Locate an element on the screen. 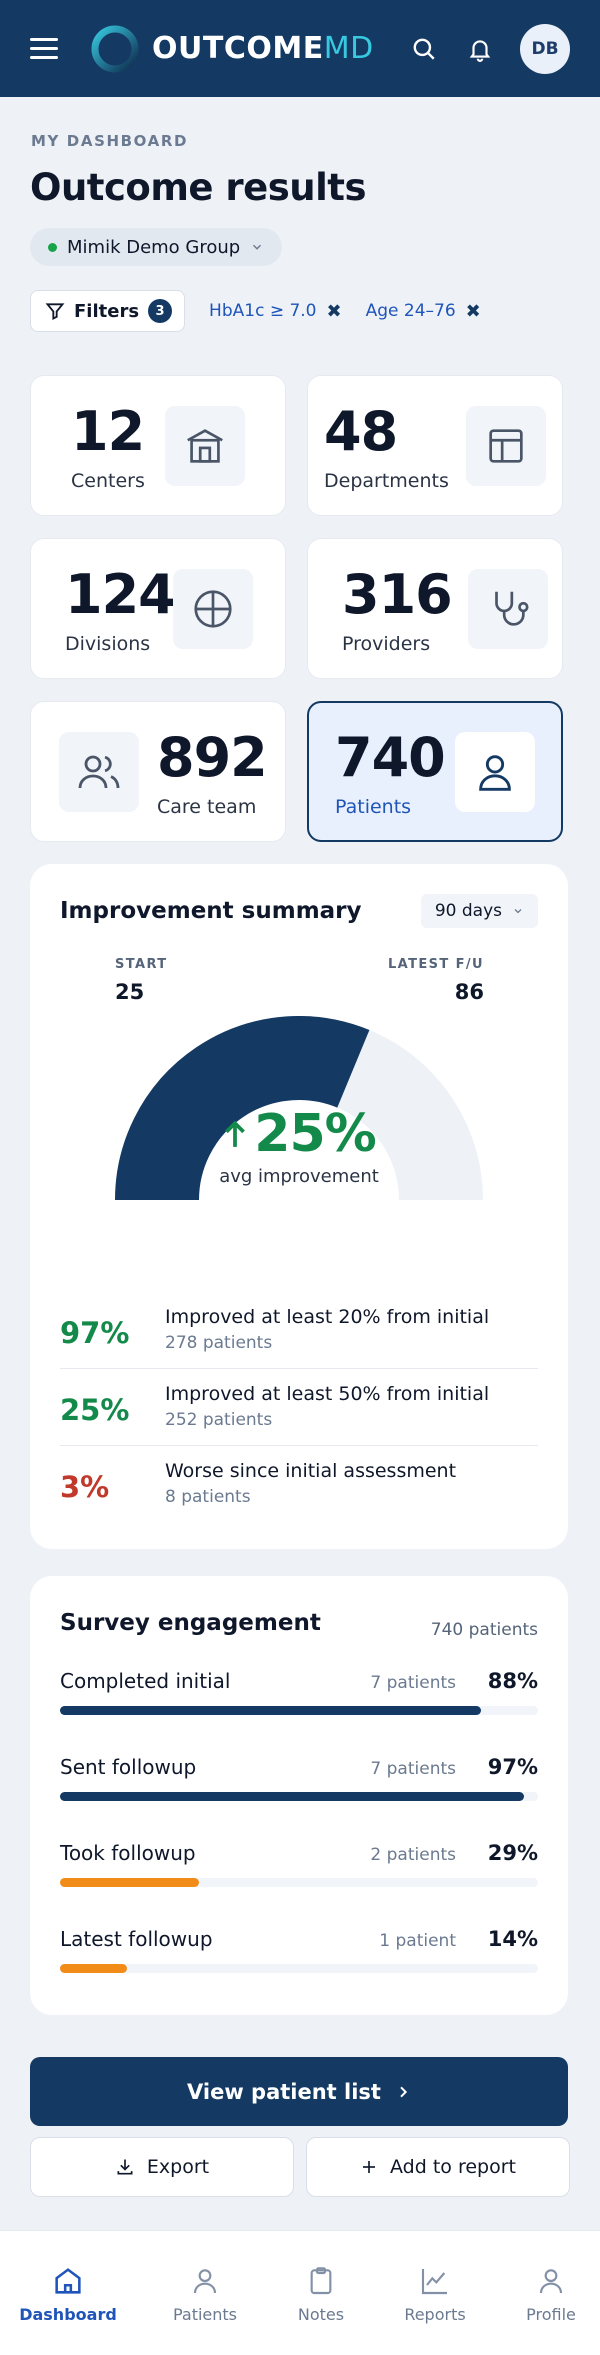  add-to-report-button: Add to report is located at coordinates (438, 2167).